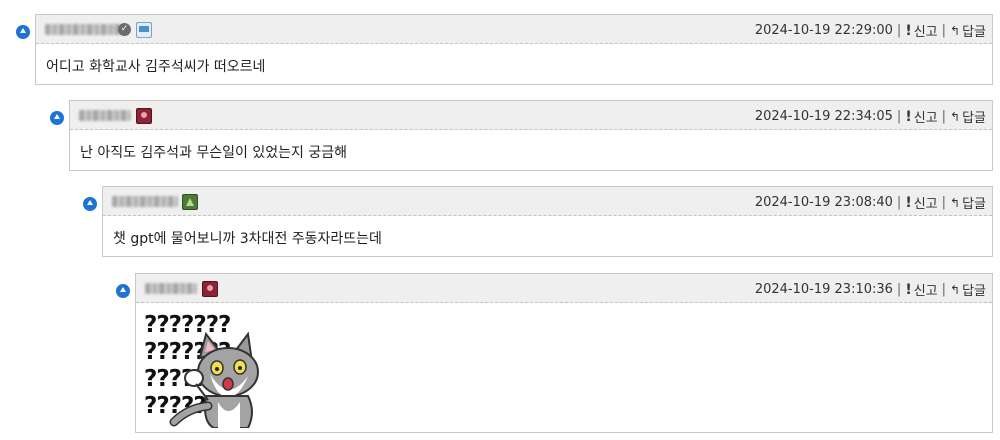 The image size is (1000, 440). Describe the element at coordinates (823, 289) in the screenshot. I see `timestamp: 2024-10-19 23:10:36` at that location.